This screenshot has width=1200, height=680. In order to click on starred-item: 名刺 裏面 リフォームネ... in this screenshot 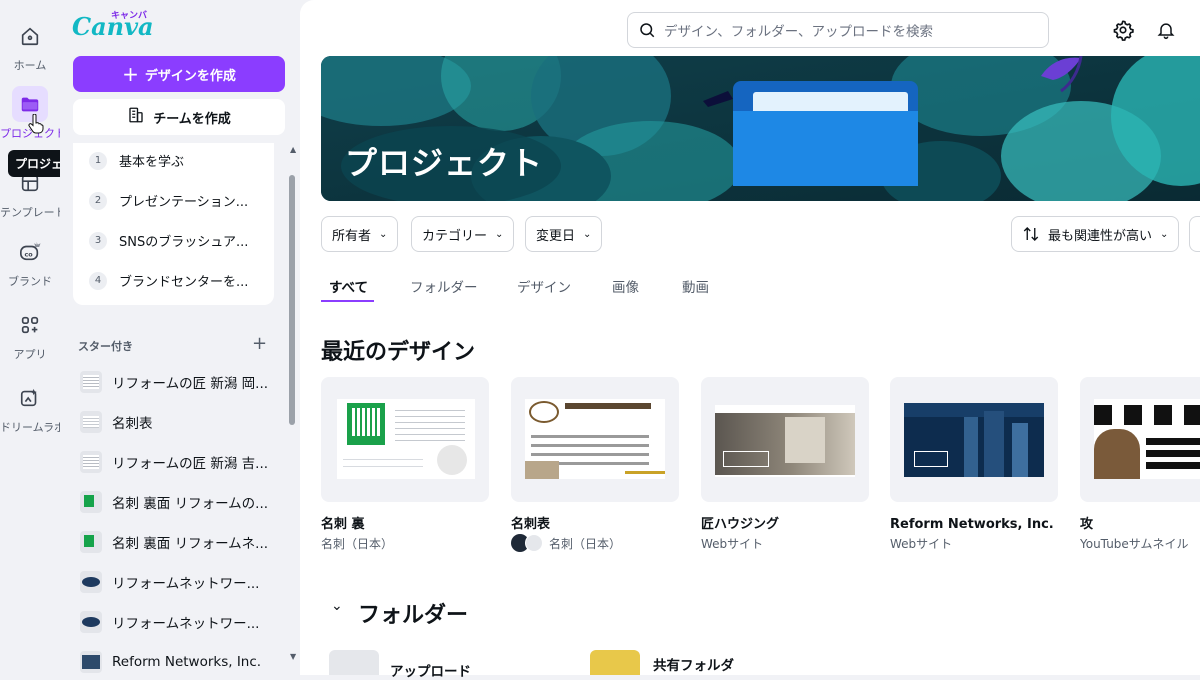, I will do `click(174, 542)`.